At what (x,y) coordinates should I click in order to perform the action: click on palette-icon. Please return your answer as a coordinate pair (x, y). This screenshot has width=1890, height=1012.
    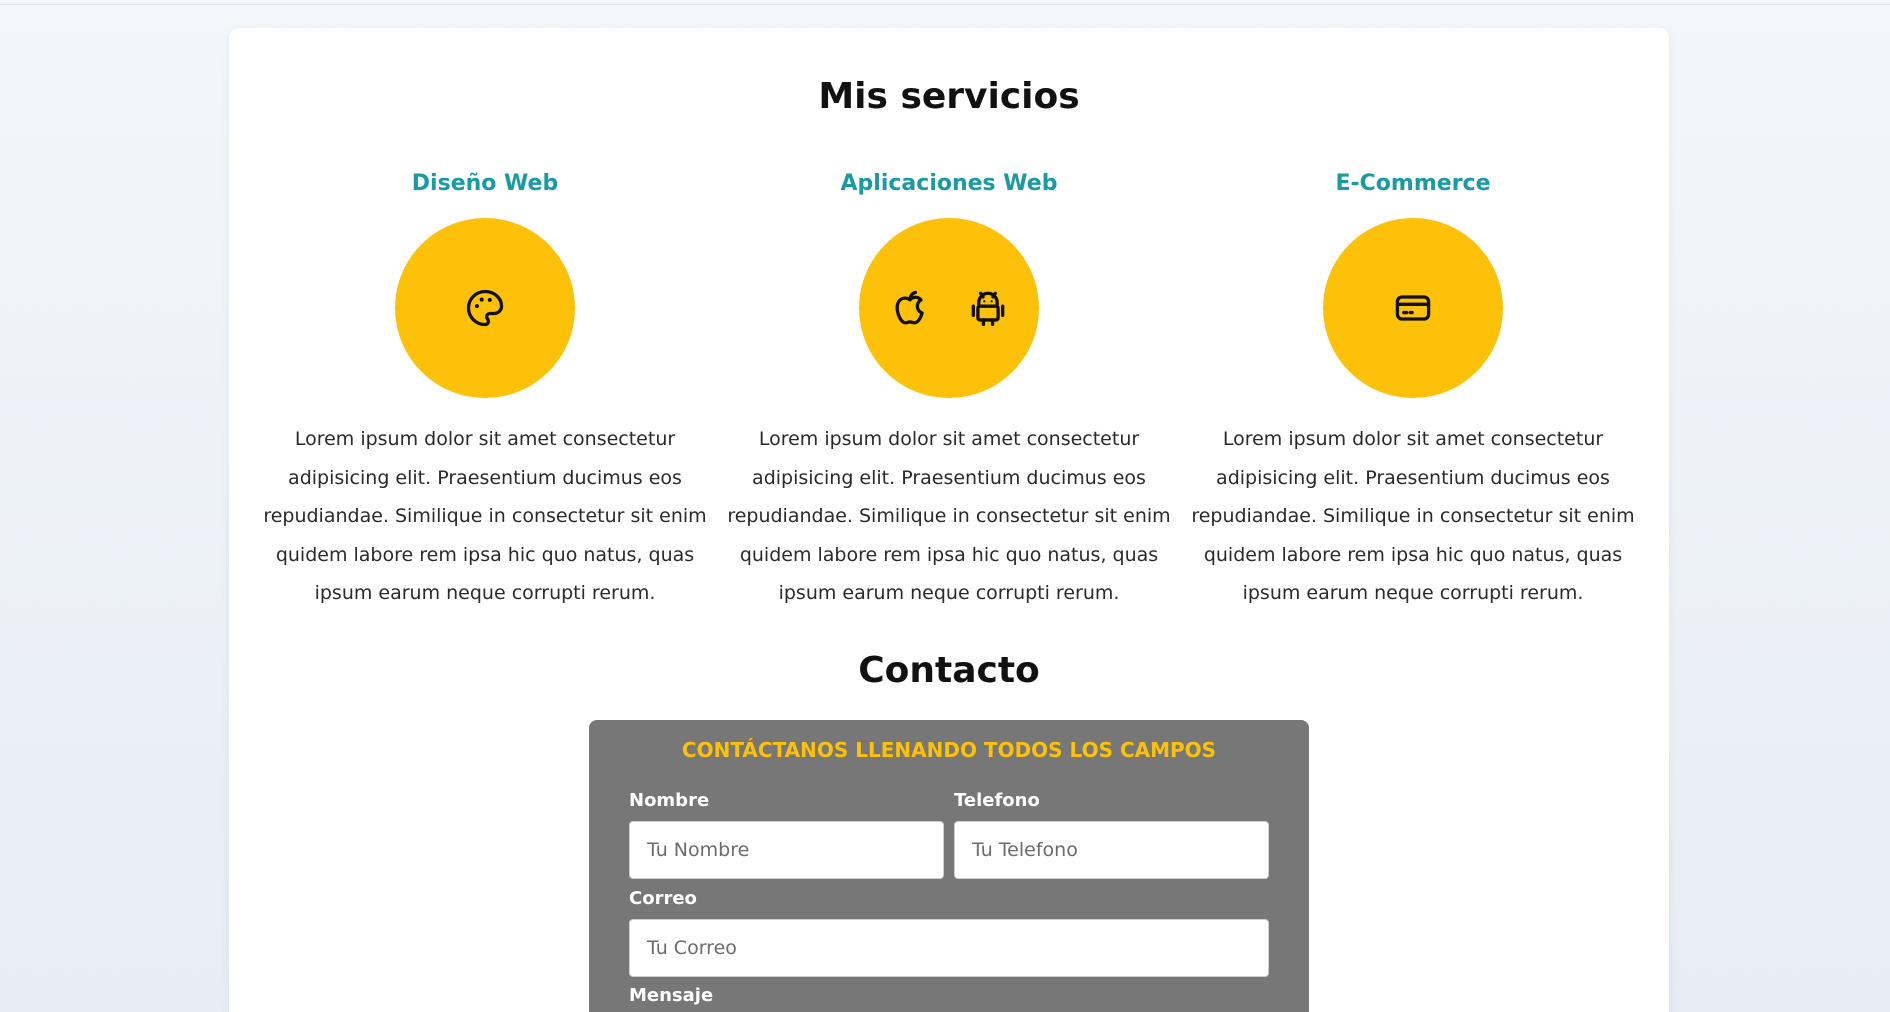
    Looking at the image, I should click on (485, 308).